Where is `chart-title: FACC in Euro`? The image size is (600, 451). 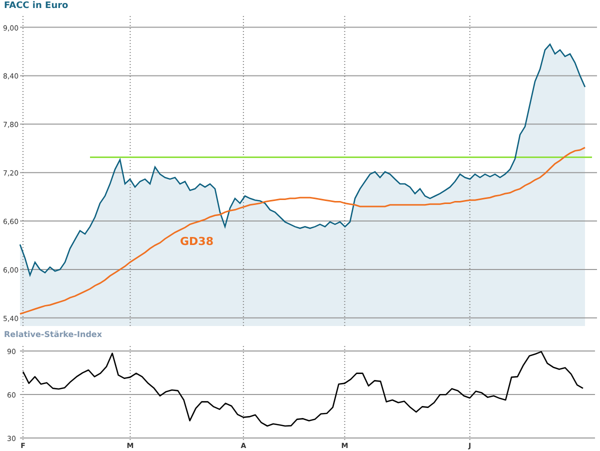 chart-title: FACC in Euro is located at coordinates (36, 6).